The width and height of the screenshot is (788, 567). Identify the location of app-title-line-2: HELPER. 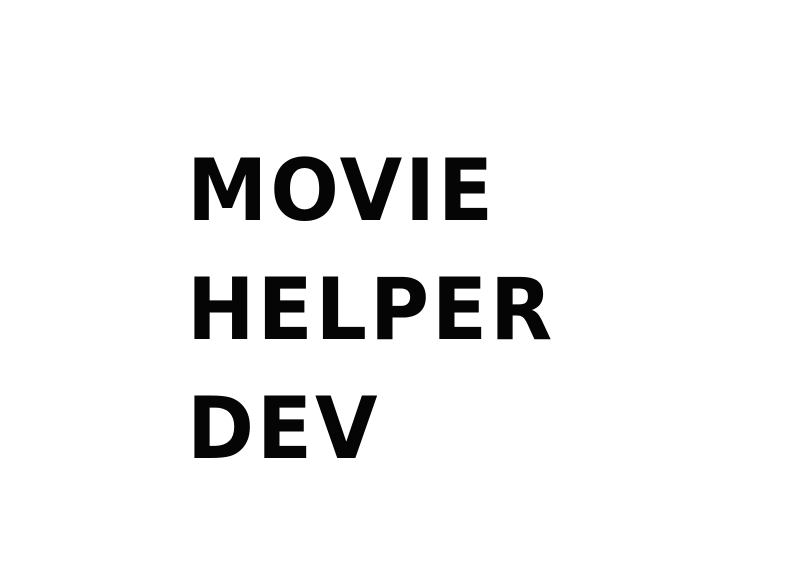
(371, 310).